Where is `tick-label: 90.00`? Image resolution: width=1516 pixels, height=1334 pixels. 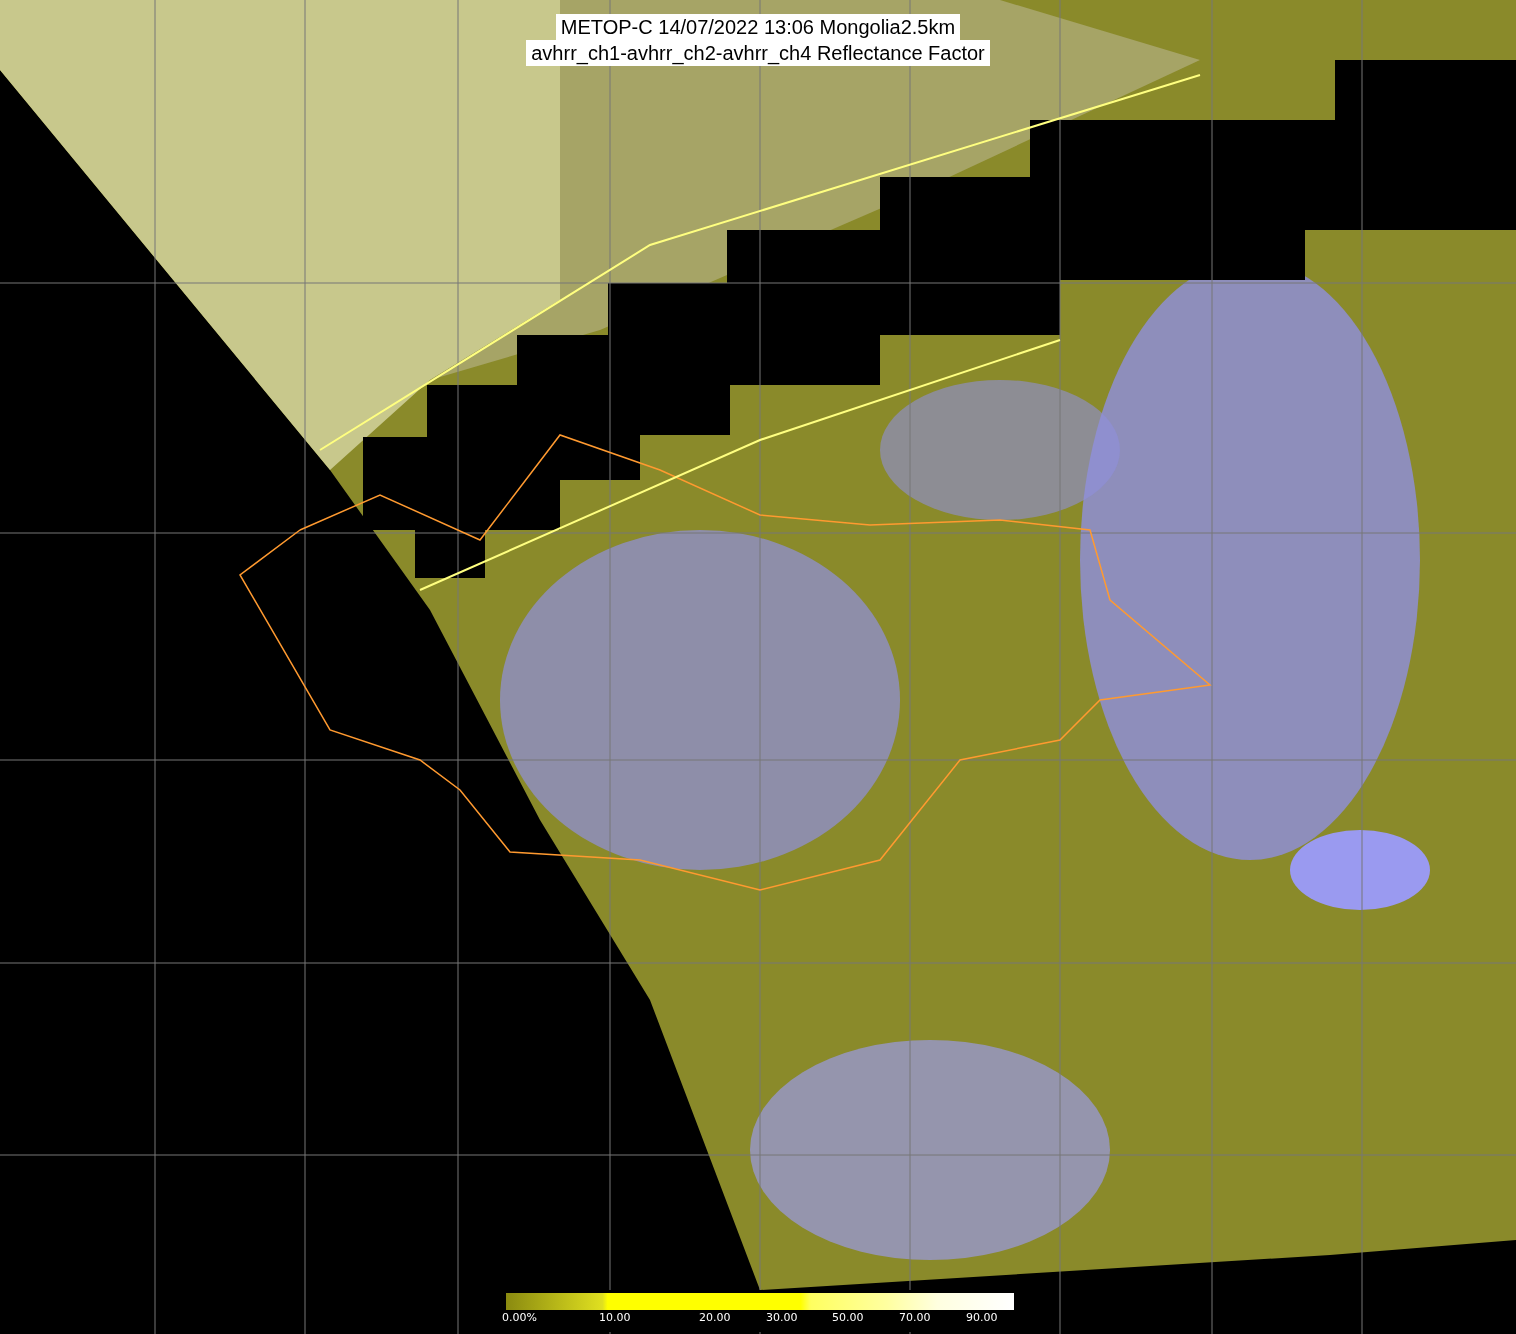 tick-label: 90.00 is located at coordinates (982, 1317).